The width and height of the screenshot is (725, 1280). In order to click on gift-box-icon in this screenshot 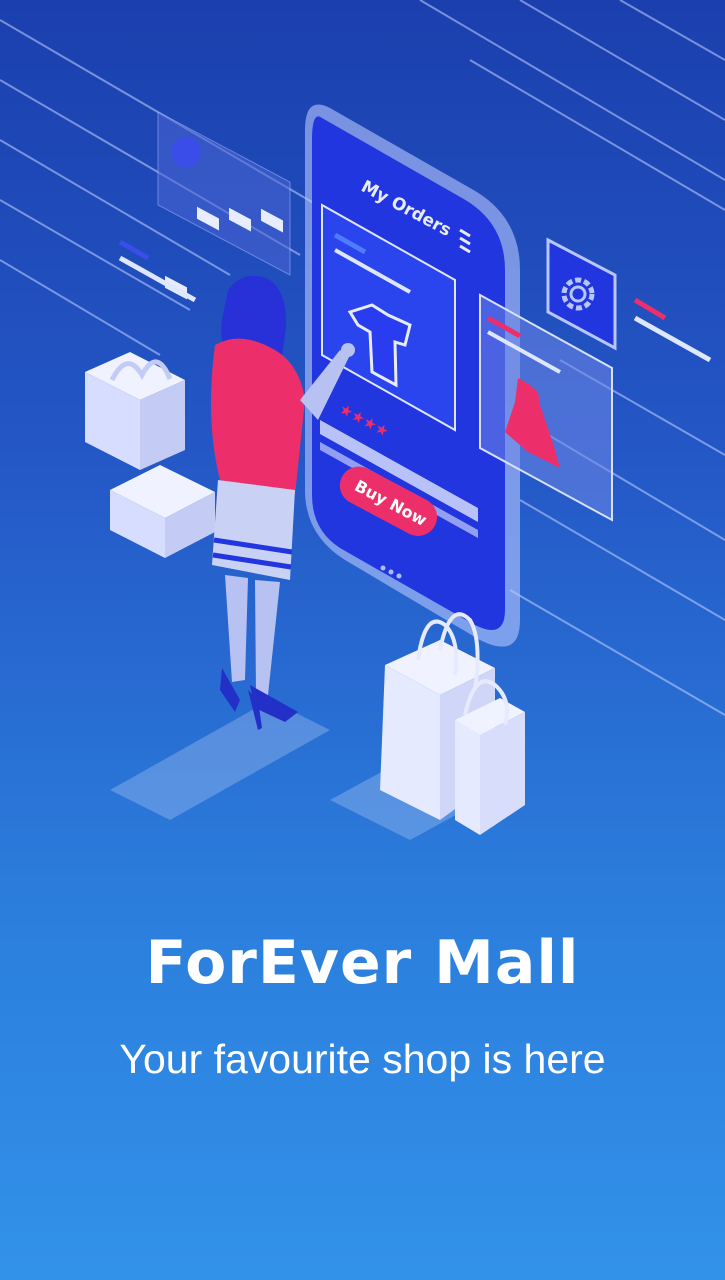, I will do `click(150, 455)`.